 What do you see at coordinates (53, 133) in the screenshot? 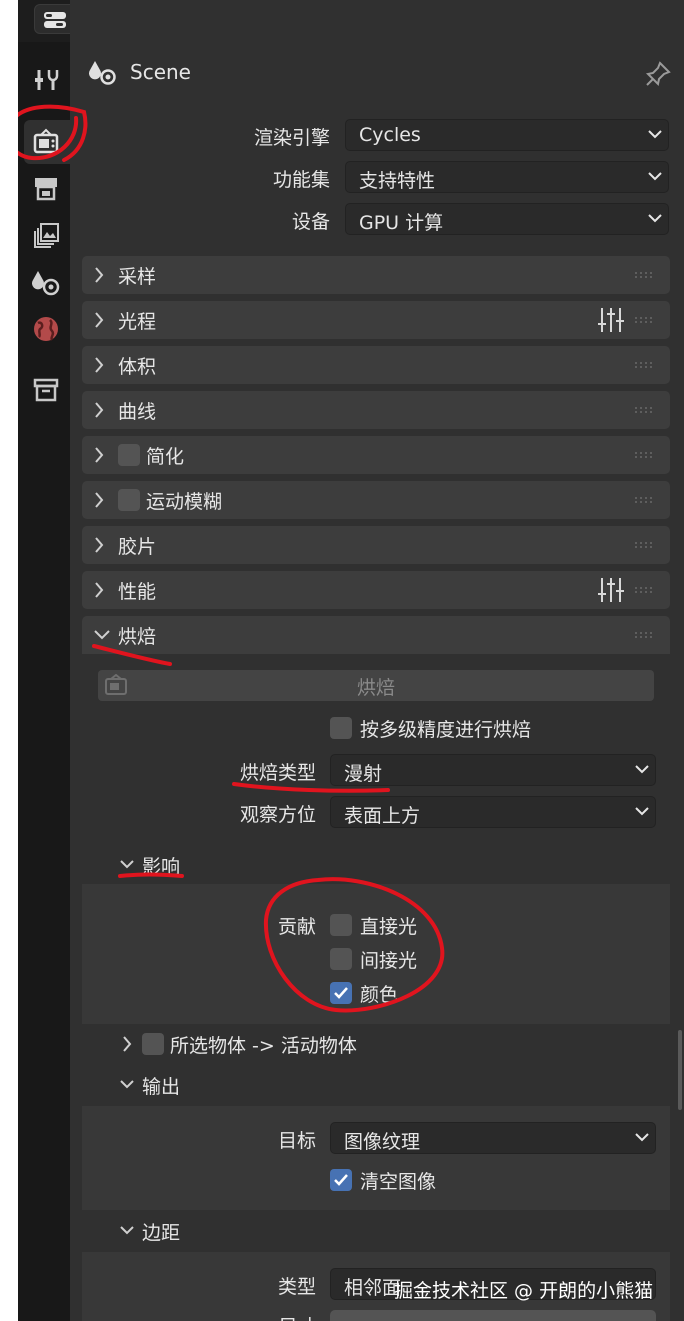
I see `annotation-circle-render-tab` at bounding box center [53, 133].